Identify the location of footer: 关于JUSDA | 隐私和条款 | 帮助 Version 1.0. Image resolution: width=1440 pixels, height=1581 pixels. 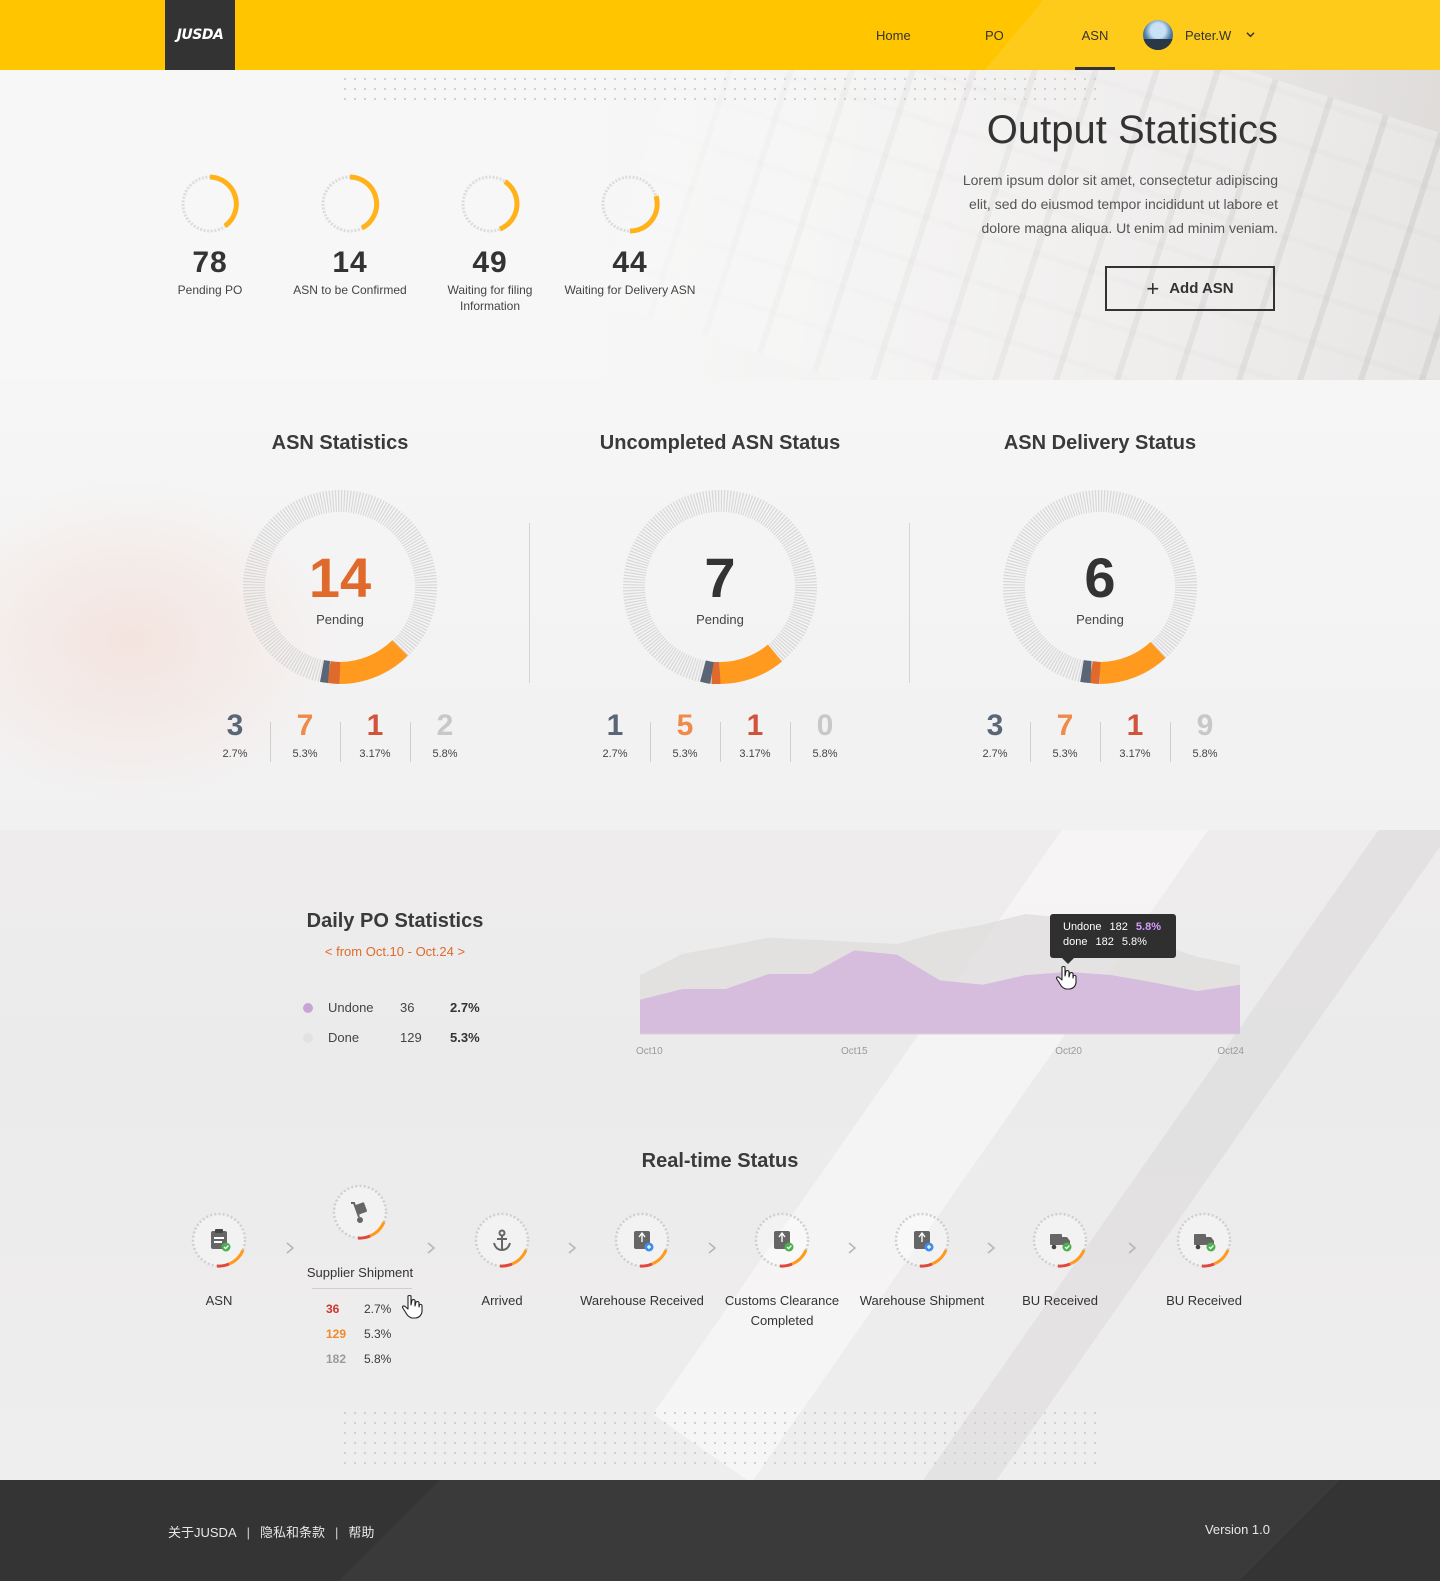
(720, 1530).